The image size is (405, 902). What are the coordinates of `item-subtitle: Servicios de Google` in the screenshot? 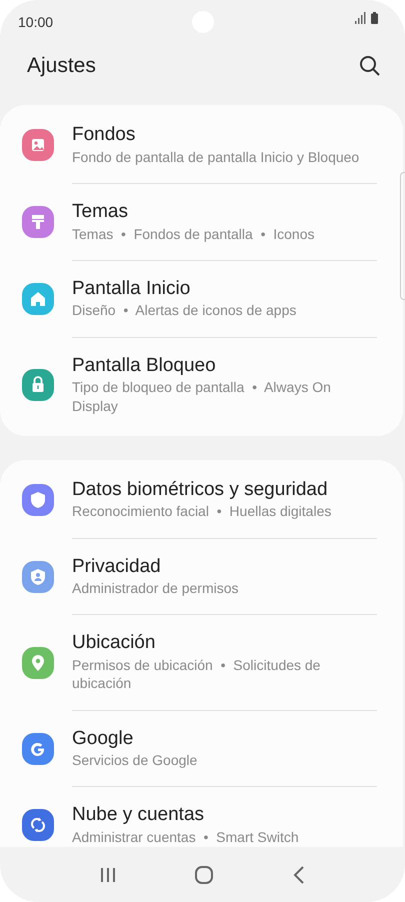 It's located at (135, 760).